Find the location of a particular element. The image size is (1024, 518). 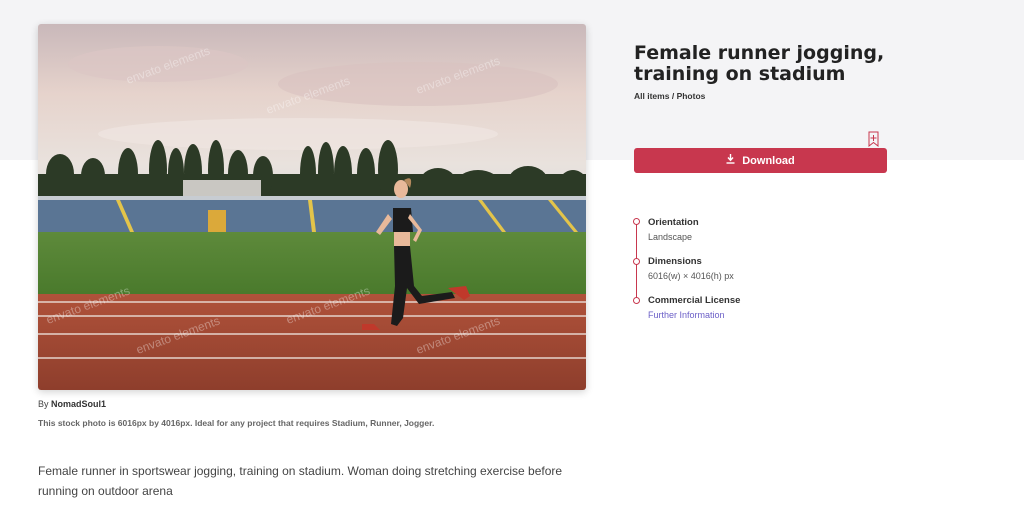

byline-prefix: By is located at coordinates (43, 404).